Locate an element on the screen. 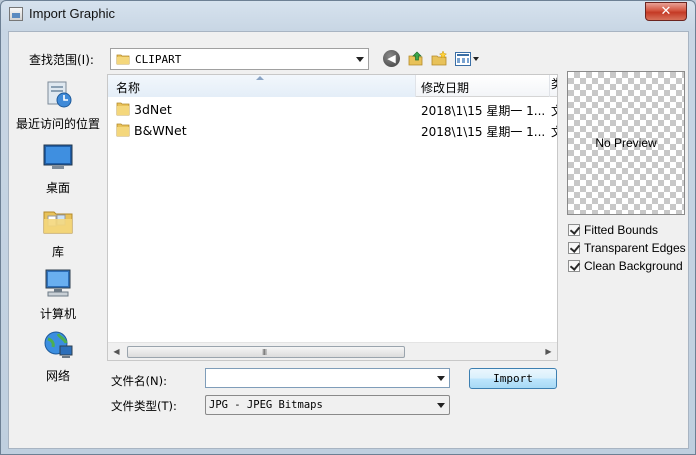  place-computer: 计算机 is located at coordinates (58, 295).